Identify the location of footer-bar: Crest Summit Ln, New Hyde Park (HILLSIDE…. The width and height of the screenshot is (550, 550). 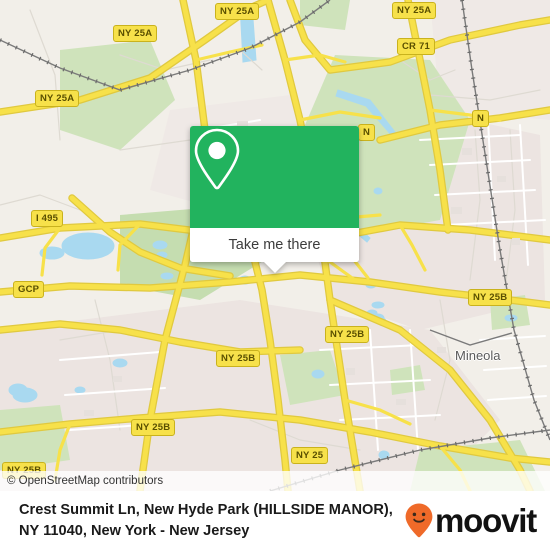
(275, 520).